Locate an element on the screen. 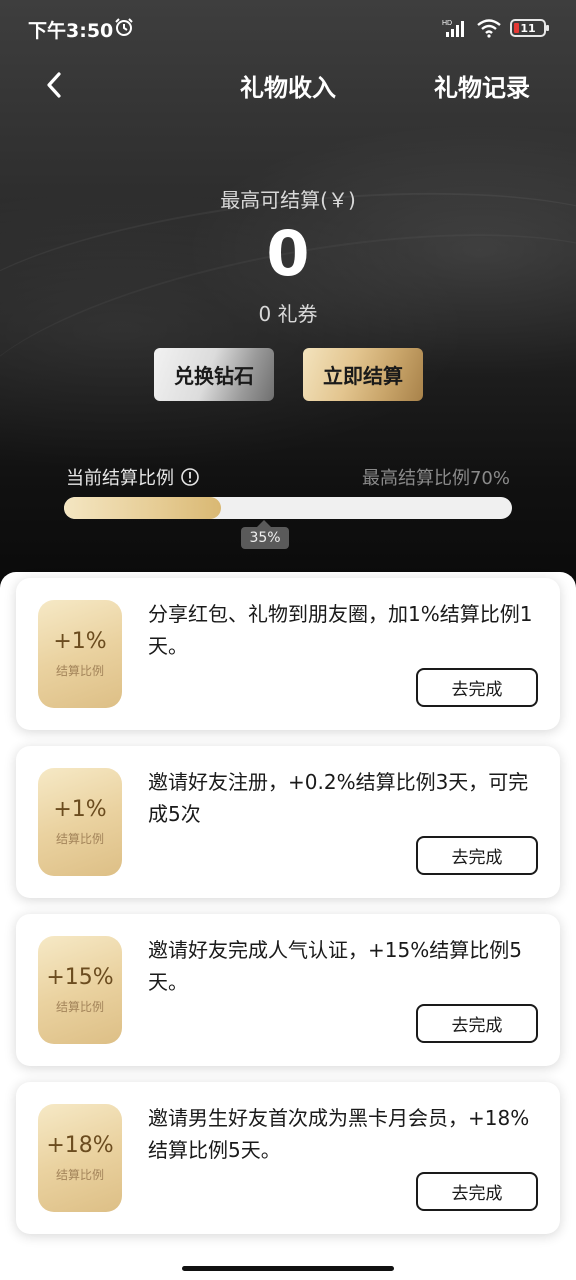 This screenshot has height=1280, width=576. battery-level is located at coordinates (516, 28).